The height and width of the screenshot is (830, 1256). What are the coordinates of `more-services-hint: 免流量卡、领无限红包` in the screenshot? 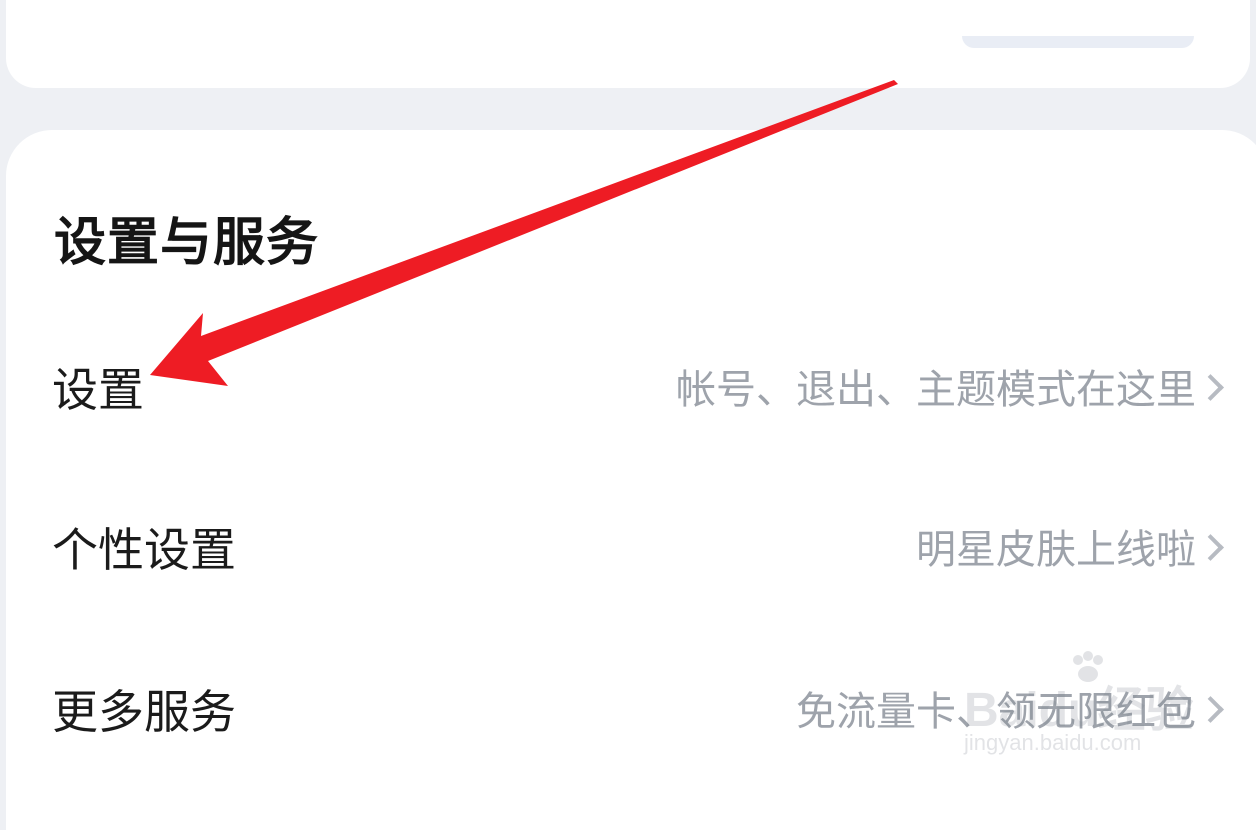 It's located at (996, 712).